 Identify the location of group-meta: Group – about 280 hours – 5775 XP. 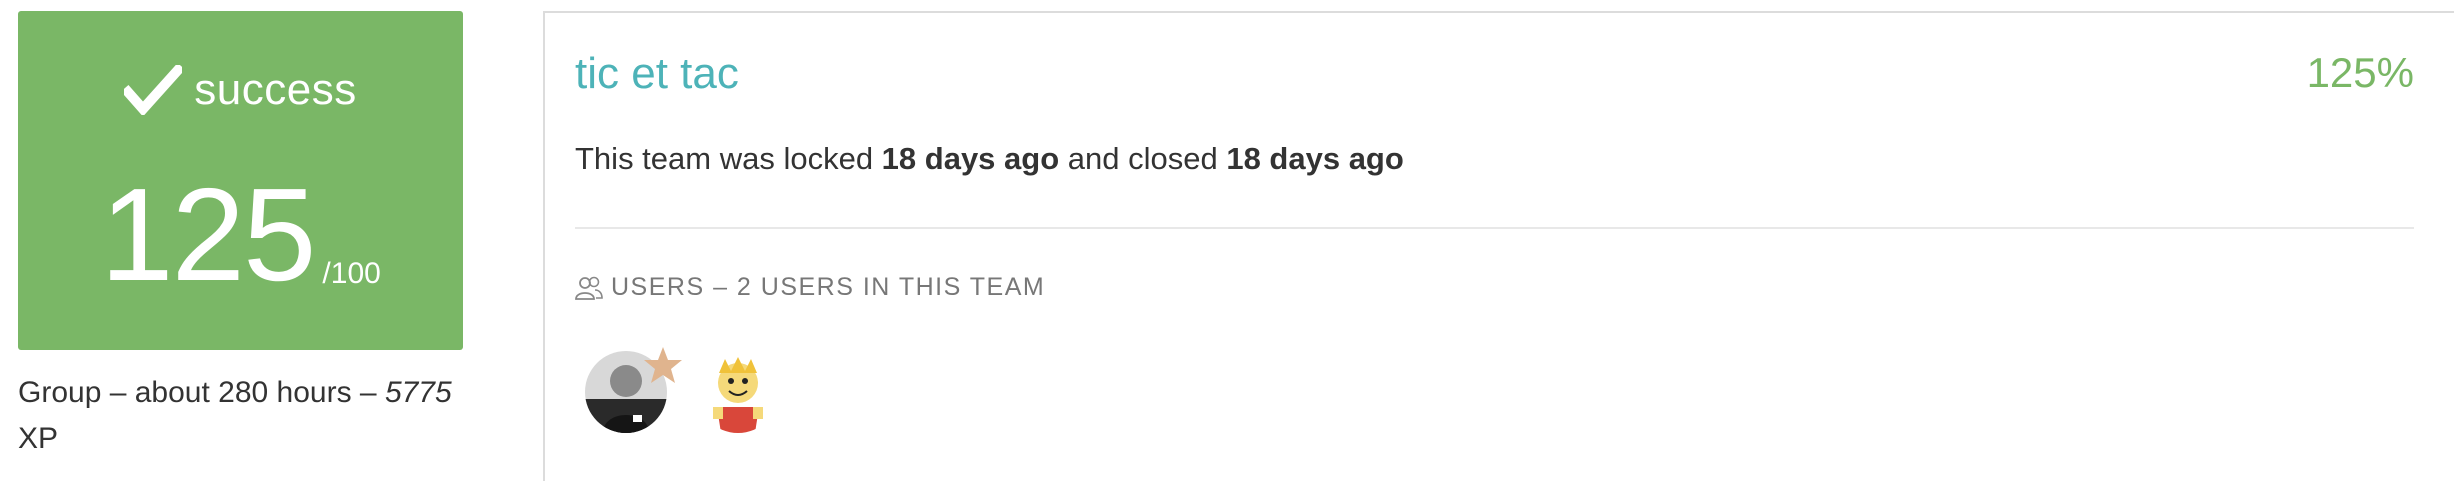
(243, 416).